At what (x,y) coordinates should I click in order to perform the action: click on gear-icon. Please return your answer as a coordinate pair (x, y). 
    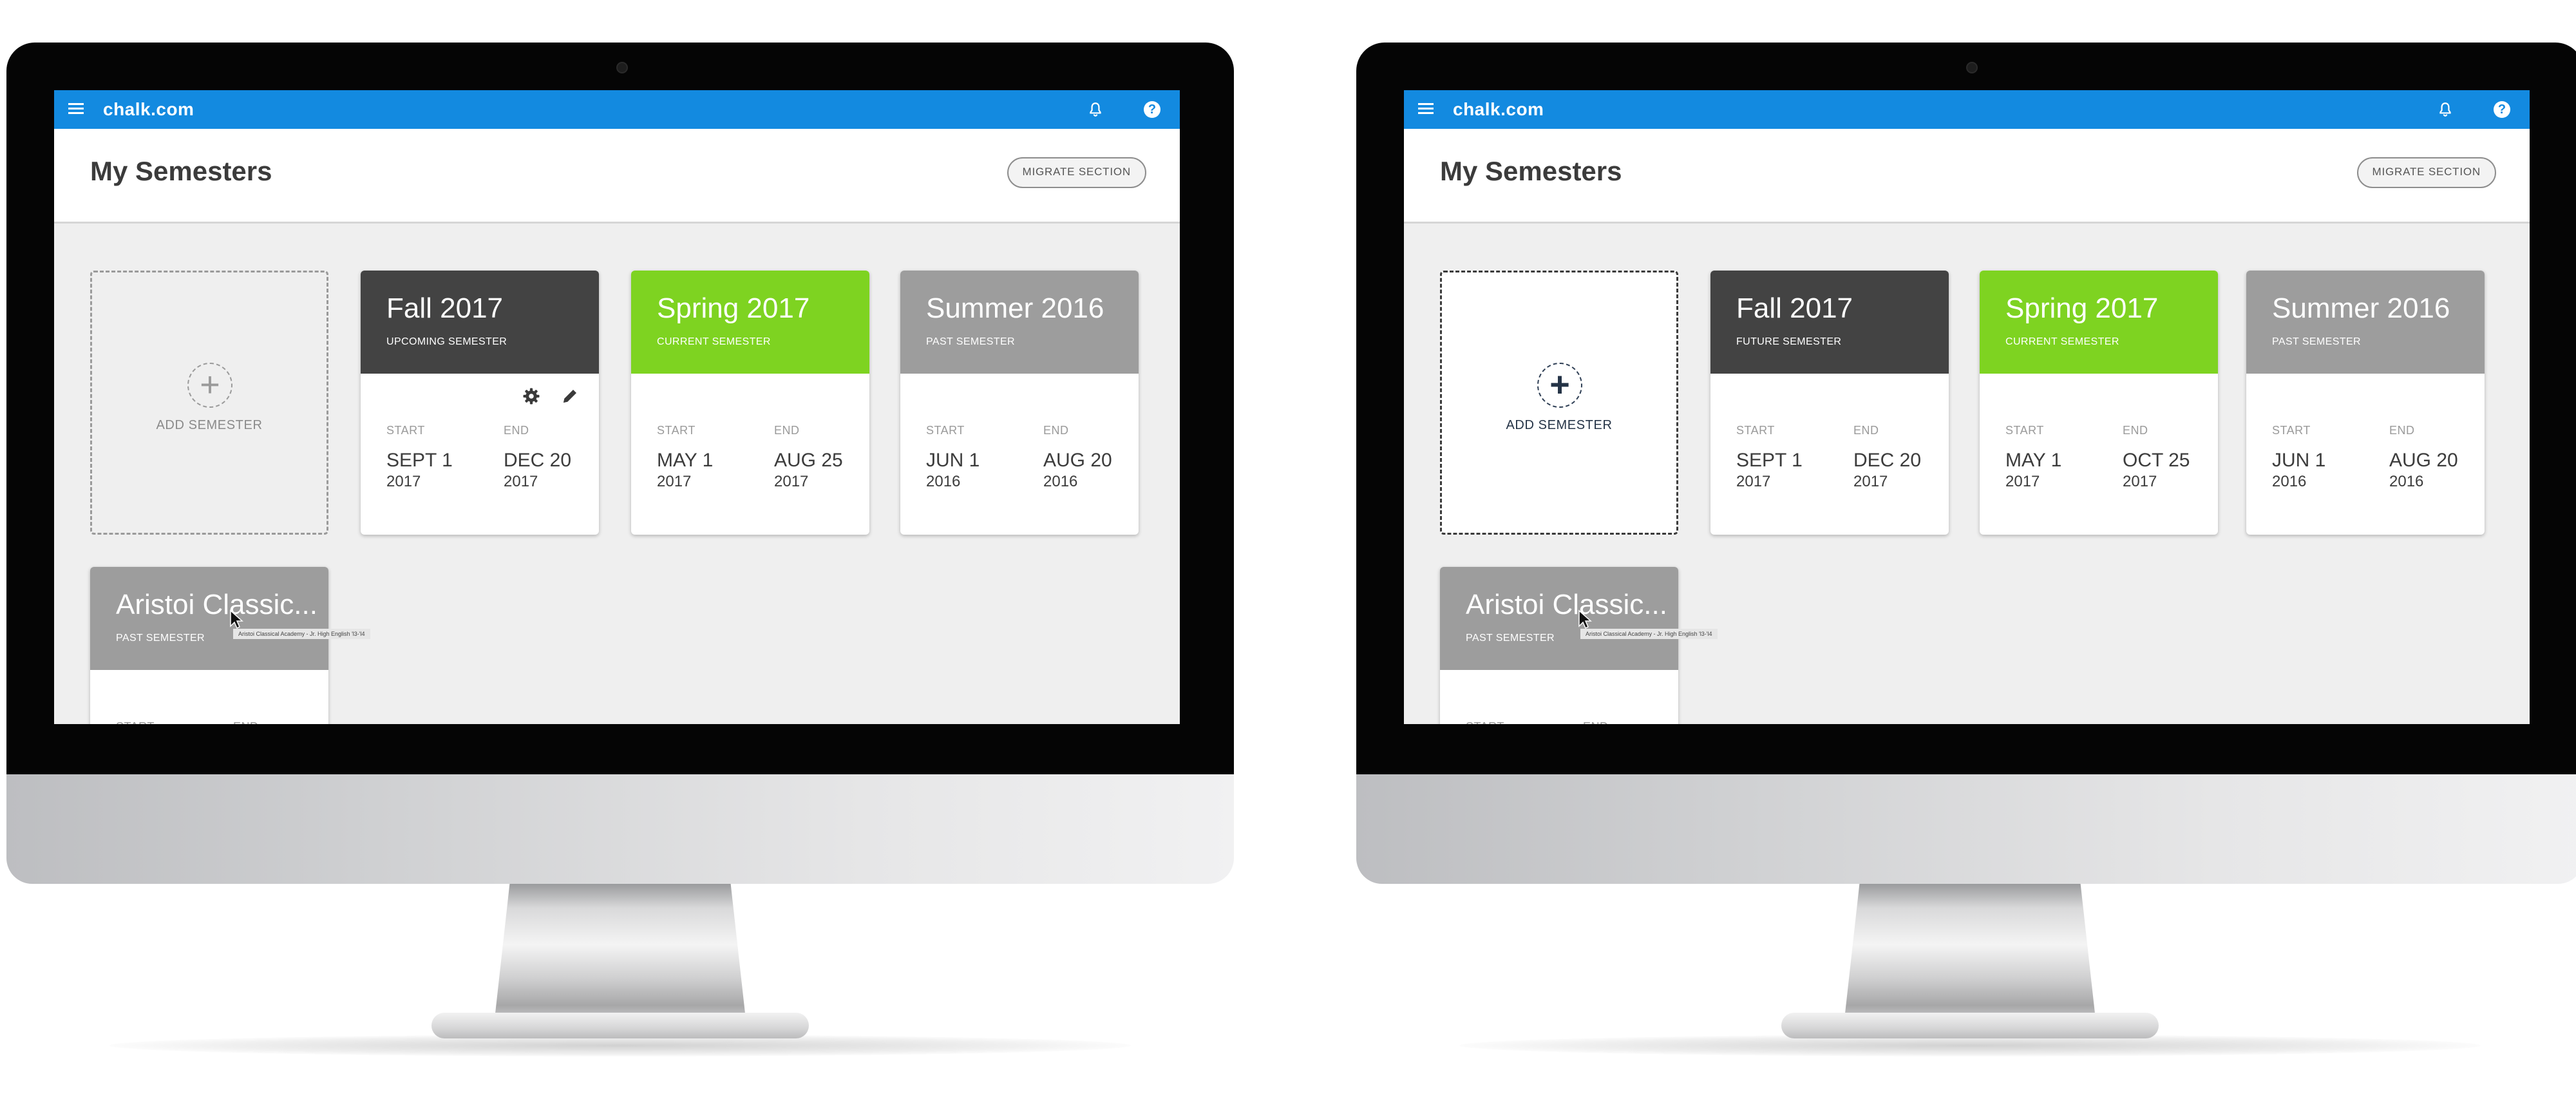
    Looking at the image, I should click on (531, 396).